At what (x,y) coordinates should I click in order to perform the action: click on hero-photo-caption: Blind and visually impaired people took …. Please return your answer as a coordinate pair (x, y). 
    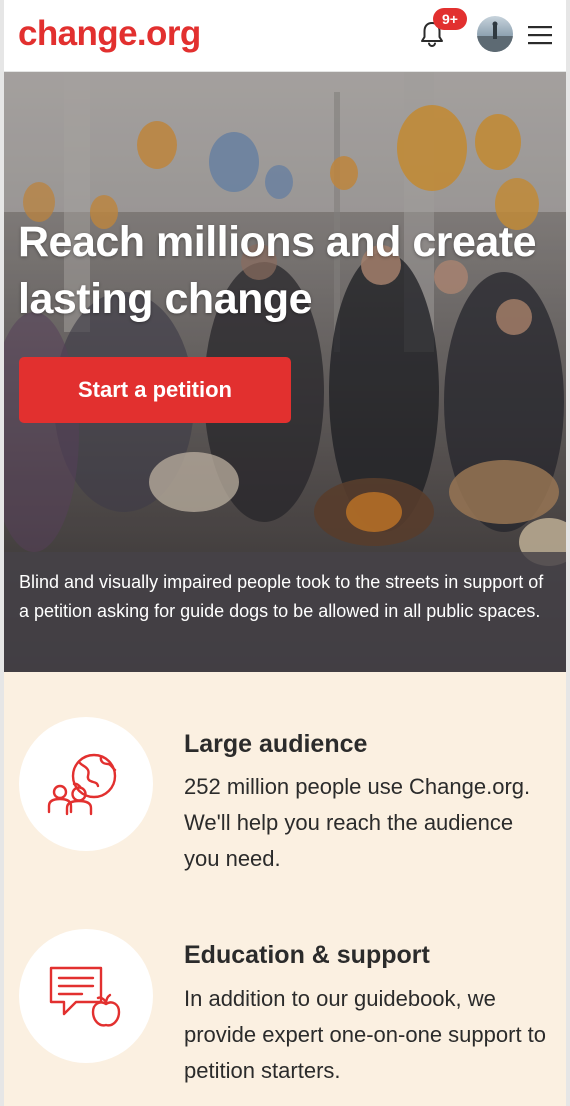
    Looking at the image, I should click on (285, 612).